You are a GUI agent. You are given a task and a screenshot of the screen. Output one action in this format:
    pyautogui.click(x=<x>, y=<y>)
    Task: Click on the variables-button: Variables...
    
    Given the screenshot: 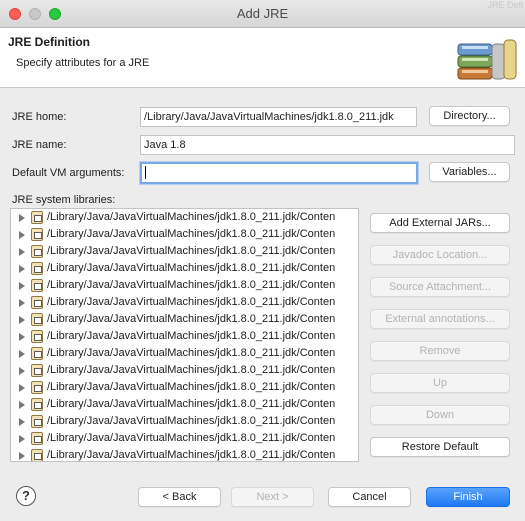 What is the action you would take?
    pyautogui.click(x=469, y=172)
    